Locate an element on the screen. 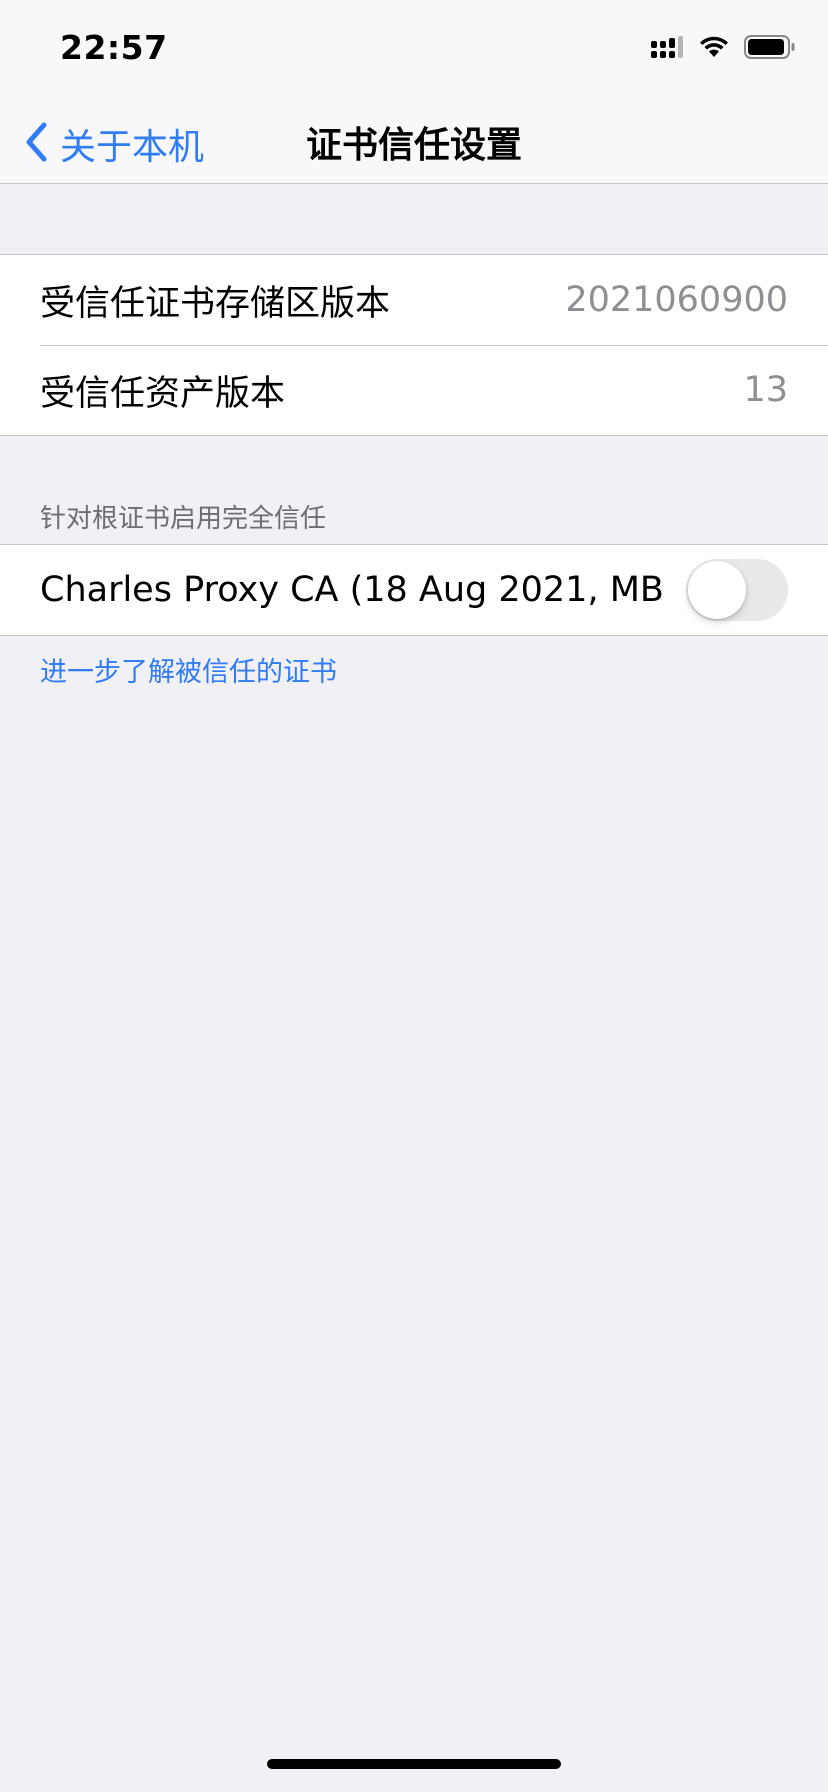 This screenshot has height=1792, width=828. row-title: 受信任证书存储区版本 is located at coordinates (215, 303).